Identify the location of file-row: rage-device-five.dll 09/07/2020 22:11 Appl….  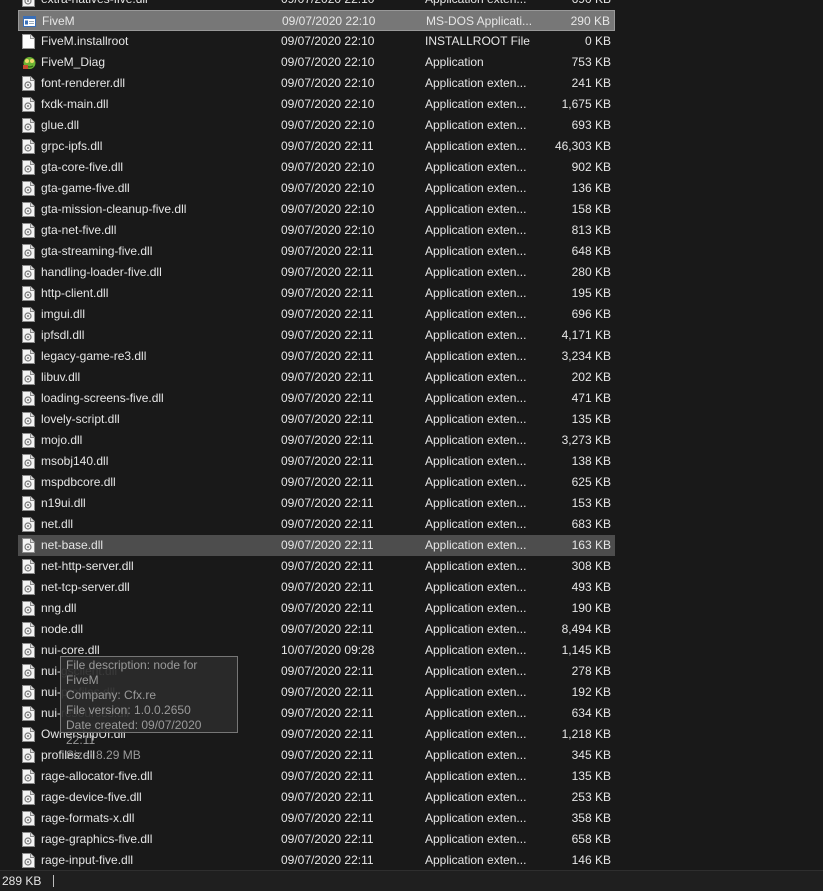
(316, 797).